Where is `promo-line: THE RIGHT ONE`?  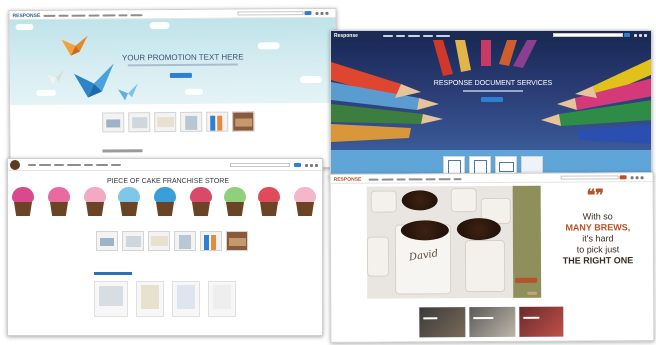
promo-line: THE RIGHT ONE is located at coordinates (598, 260).